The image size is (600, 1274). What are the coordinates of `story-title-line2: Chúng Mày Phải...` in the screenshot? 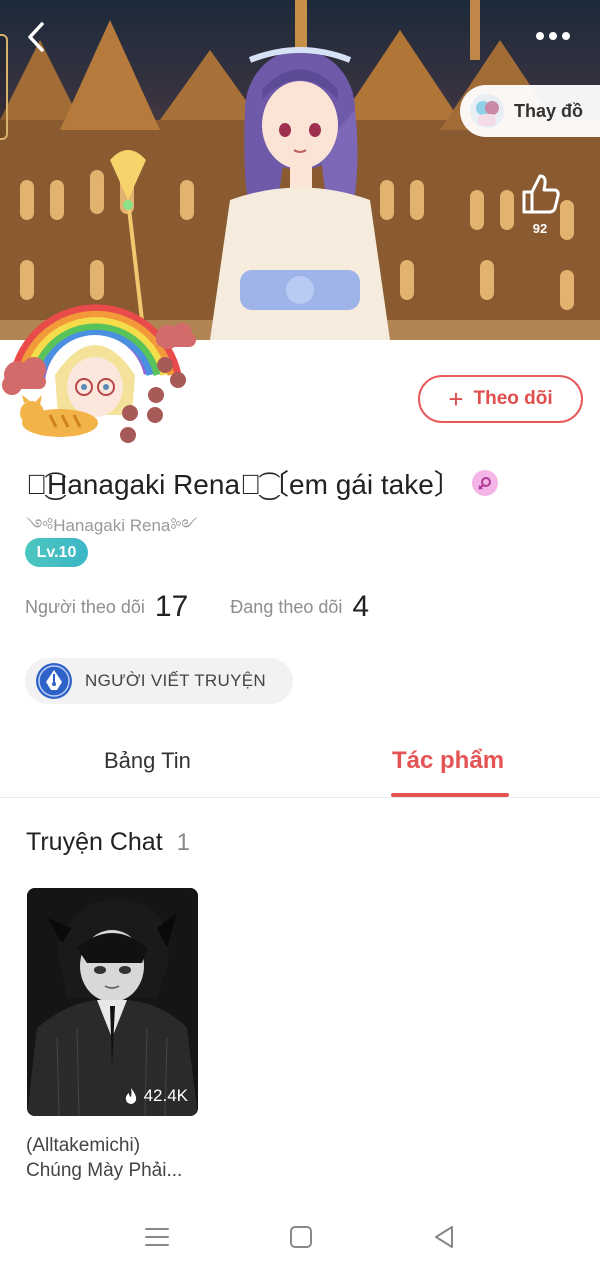 It's located at (104, 1170).